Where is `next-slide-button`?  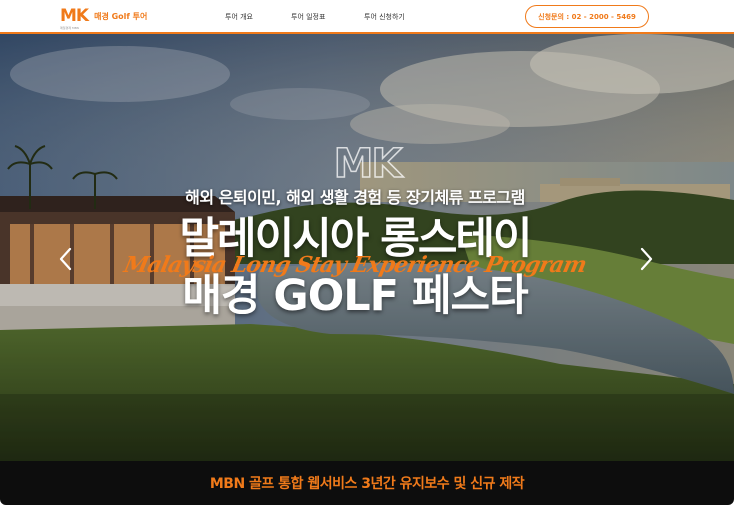
next-slide-button is located at coordinates (646, 259).